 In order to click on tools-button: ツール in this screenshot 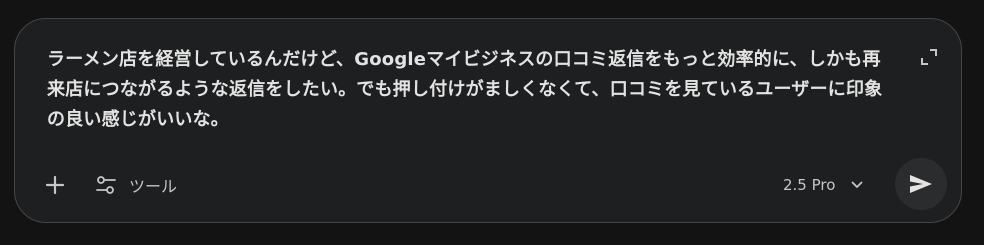, I will do `click(136, 185)`.